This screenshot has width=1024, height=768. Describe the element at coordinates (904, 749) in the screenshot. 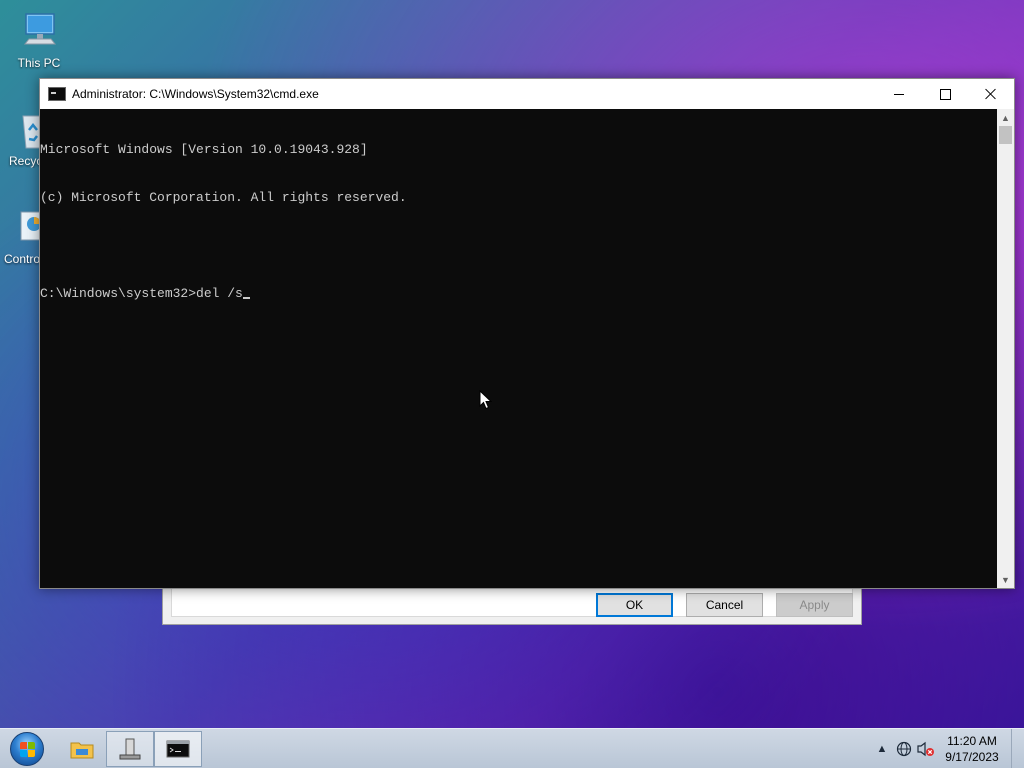

I see `network-icon` at that location.